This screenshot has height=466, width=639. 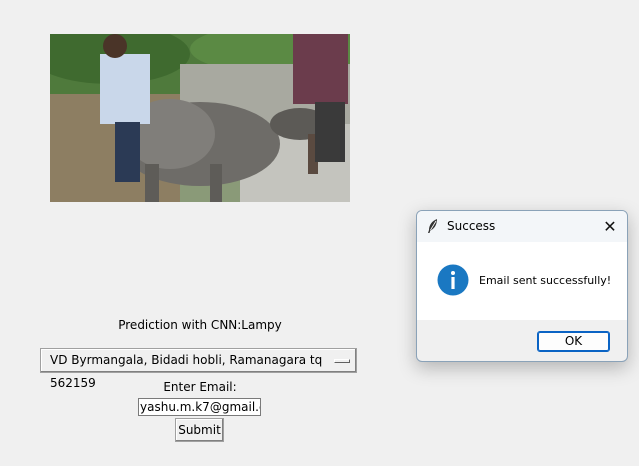 I want to click on dialog-title: Success, so click(x=471, y=226).